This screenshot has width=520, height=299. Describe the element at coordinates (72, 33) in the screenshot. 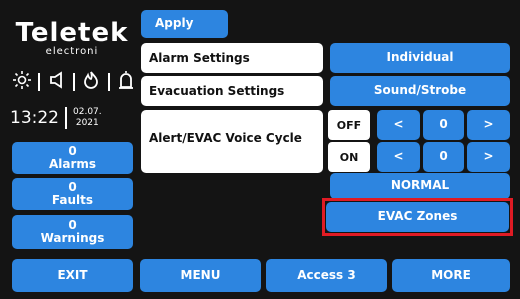

I see `brand-name: Teletek` at that location.